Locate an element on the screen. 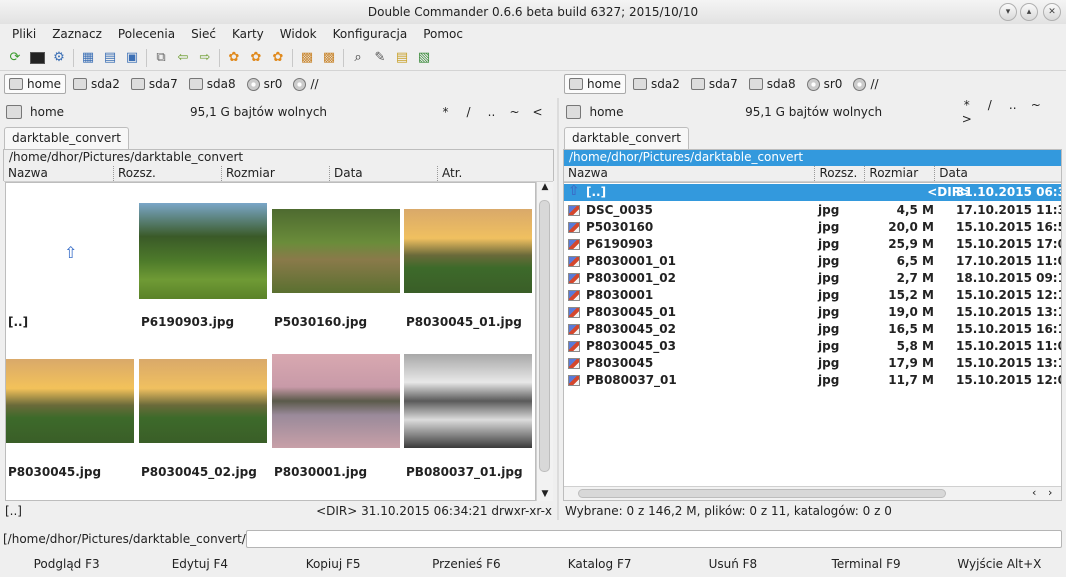 Image resolution: width=1066 pixels, height=577 pixels. copy-right-icon: ⇨ is located at coordinates (205, 58).